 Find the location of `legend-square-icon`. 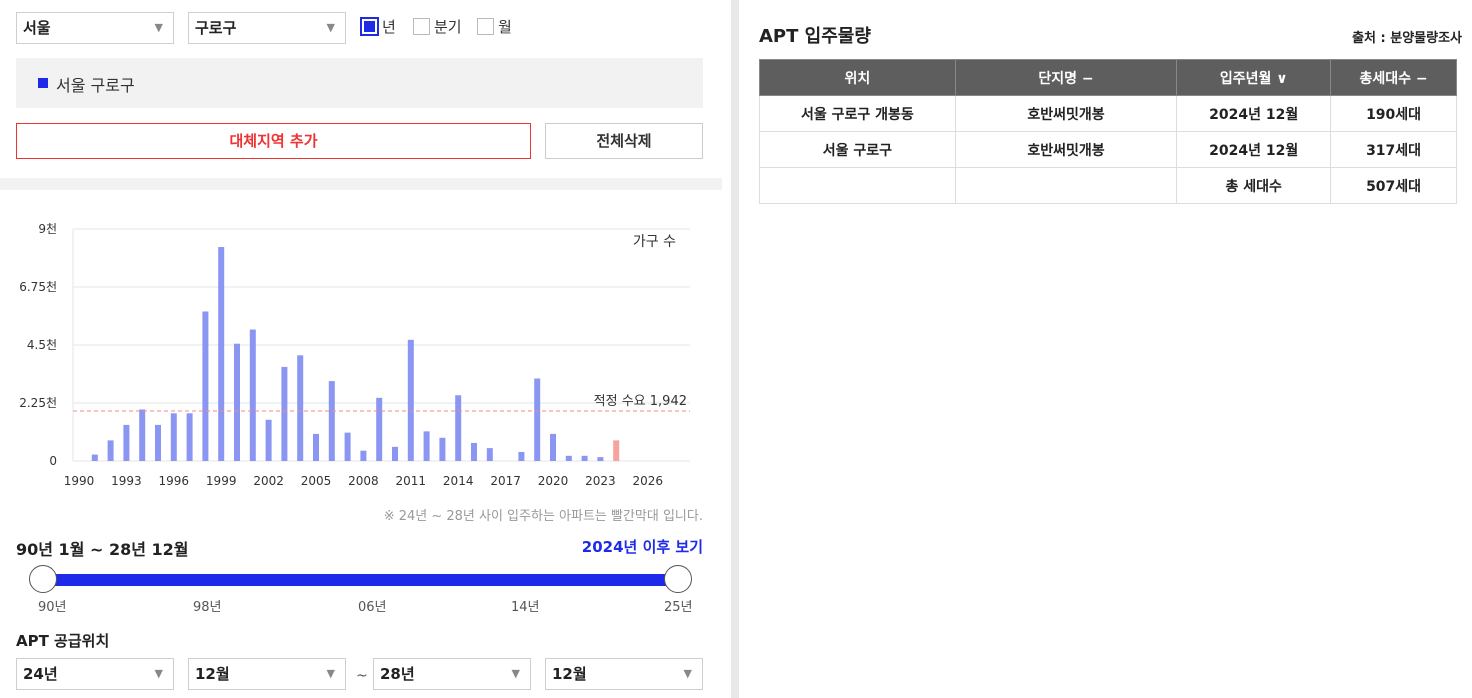

legend-square-icon is located at coordinates (43, 83).